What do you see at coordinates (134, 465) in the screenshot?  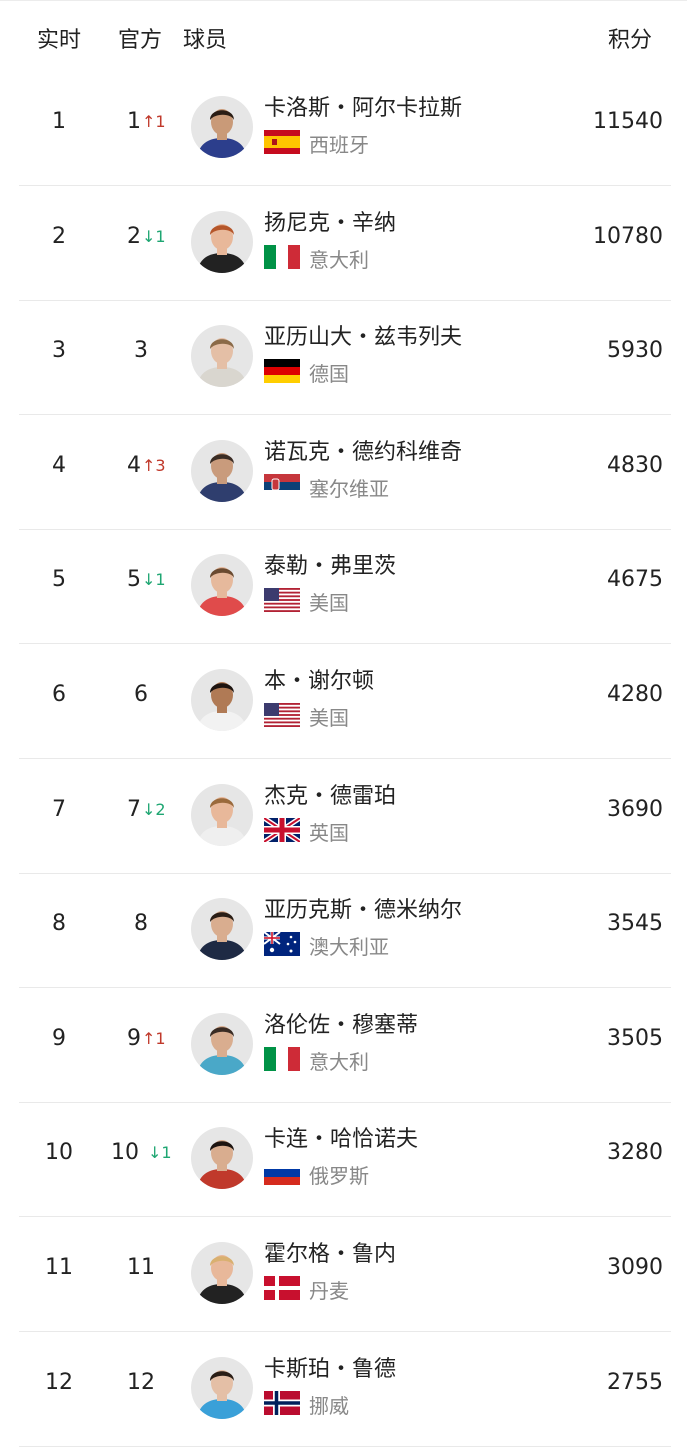 I see `official-rank: 4` at bounding box center [134, 465].